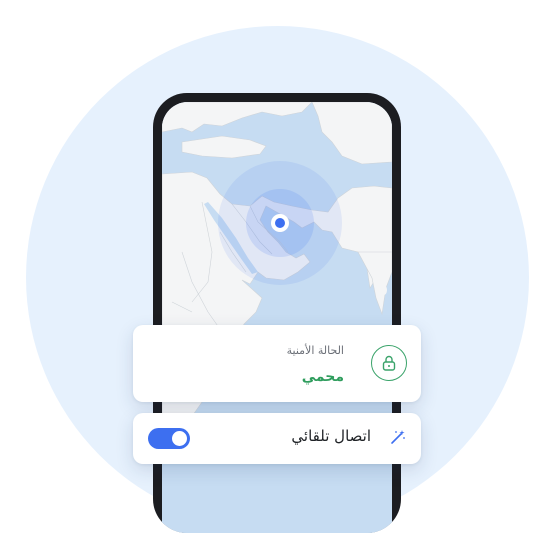 This screenshot has width=555, height=555. I want to click on security-status-title: الحالة الأمنية, so click(315, 350).